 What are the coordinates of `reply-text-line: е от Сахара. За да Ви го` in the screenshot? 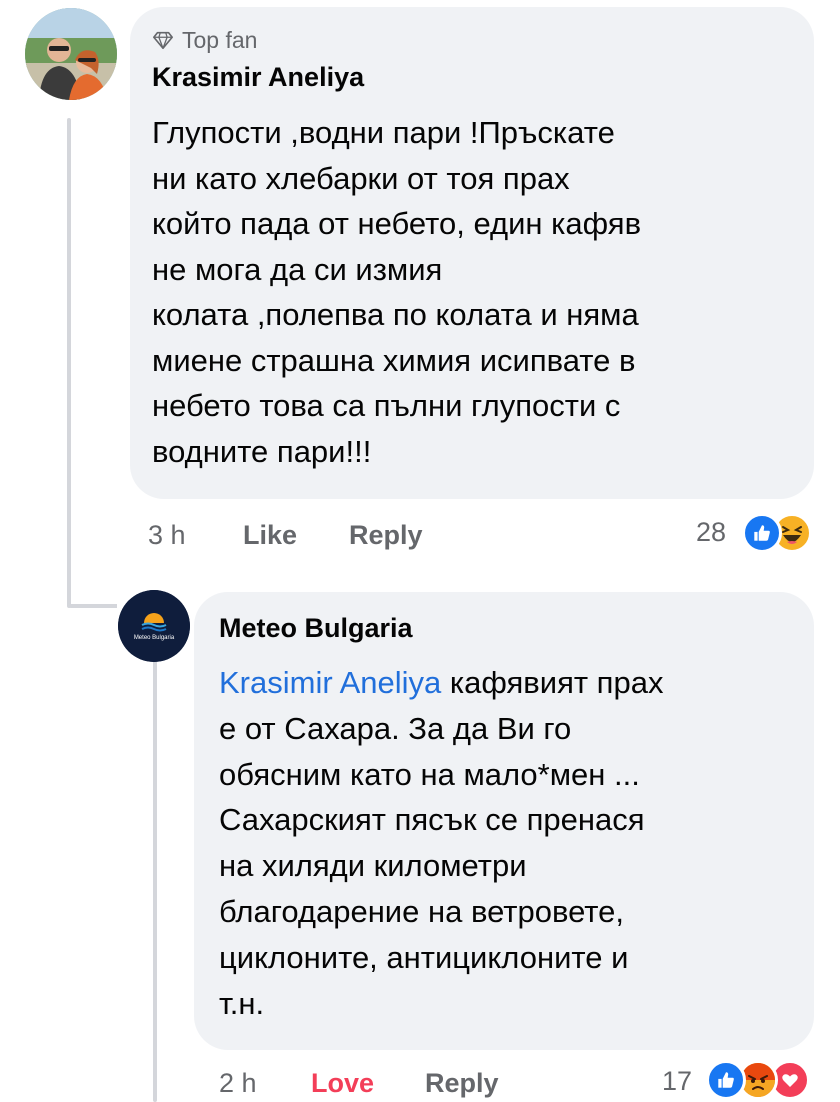 It's located at (395, 728).